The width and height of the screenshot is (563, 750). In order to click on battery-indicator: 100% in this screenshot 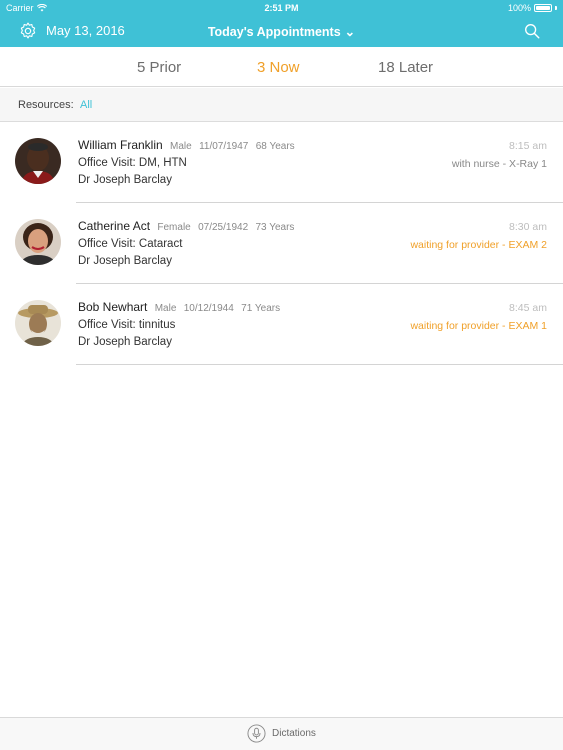, I will do `click(532, 8)`.